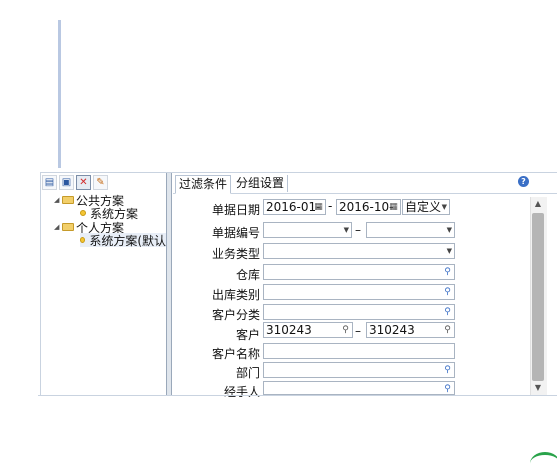  What do you see at coordinates (392, 330) in the screenshot?
I see `customer-to-value: 310243` at bounding box center [392, 330].